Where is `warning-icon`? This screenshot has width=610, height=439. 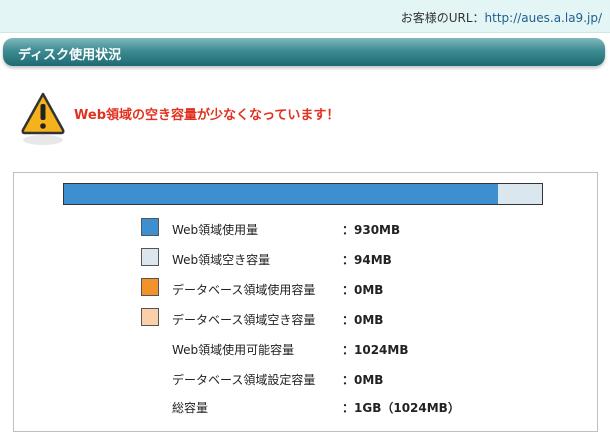 warning-icon is located at coordinates (43, 120).